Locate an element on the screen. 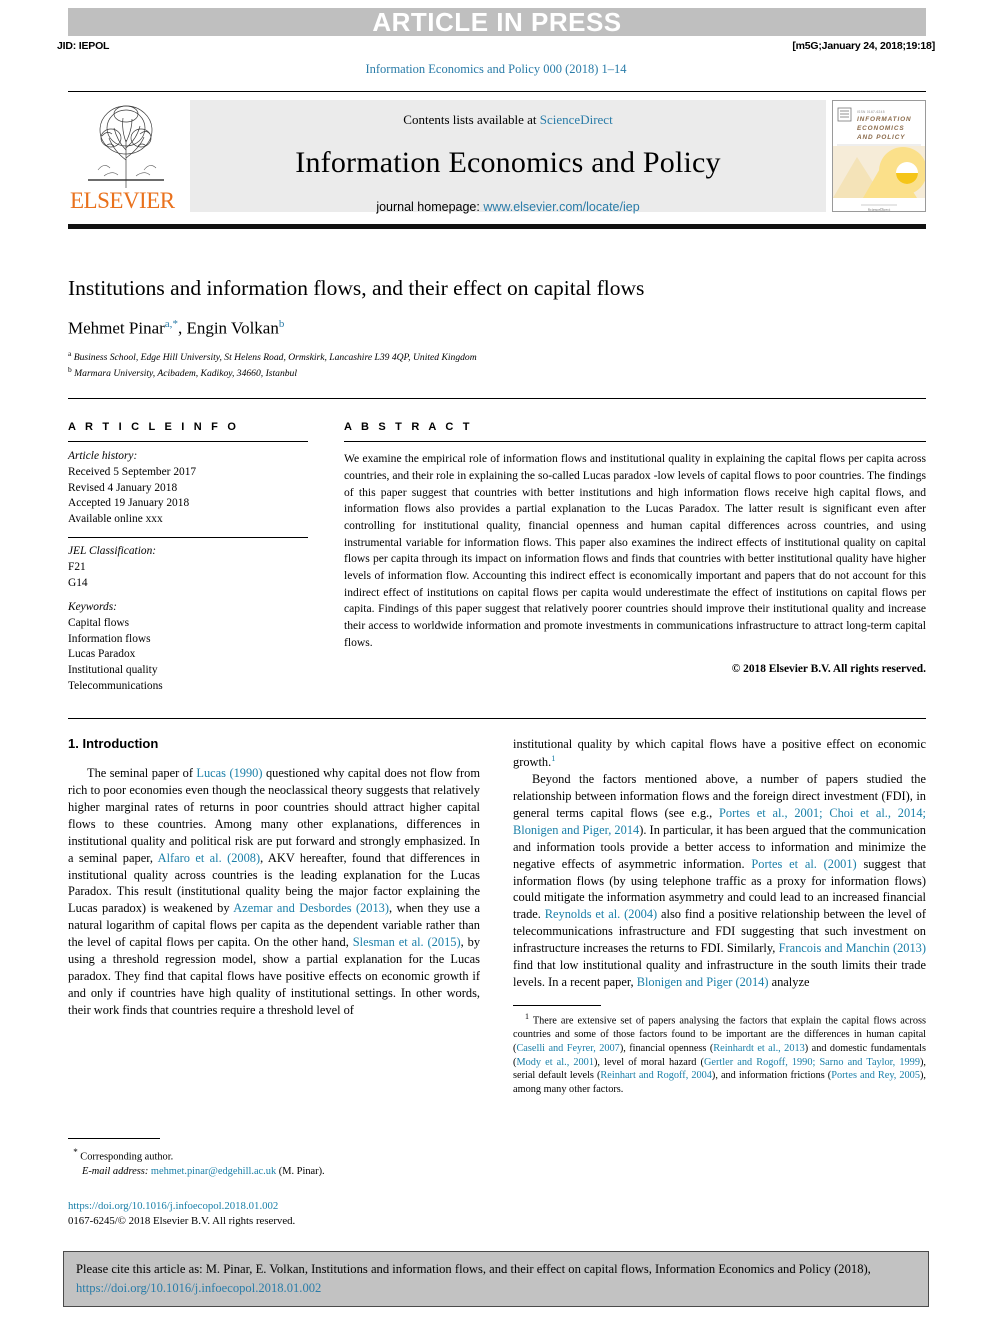 The width and height of the screenshot is (992, 1323). email-link: mehmet.pinar@edgehill.ac.uk is located at coordinates (213, 1171).